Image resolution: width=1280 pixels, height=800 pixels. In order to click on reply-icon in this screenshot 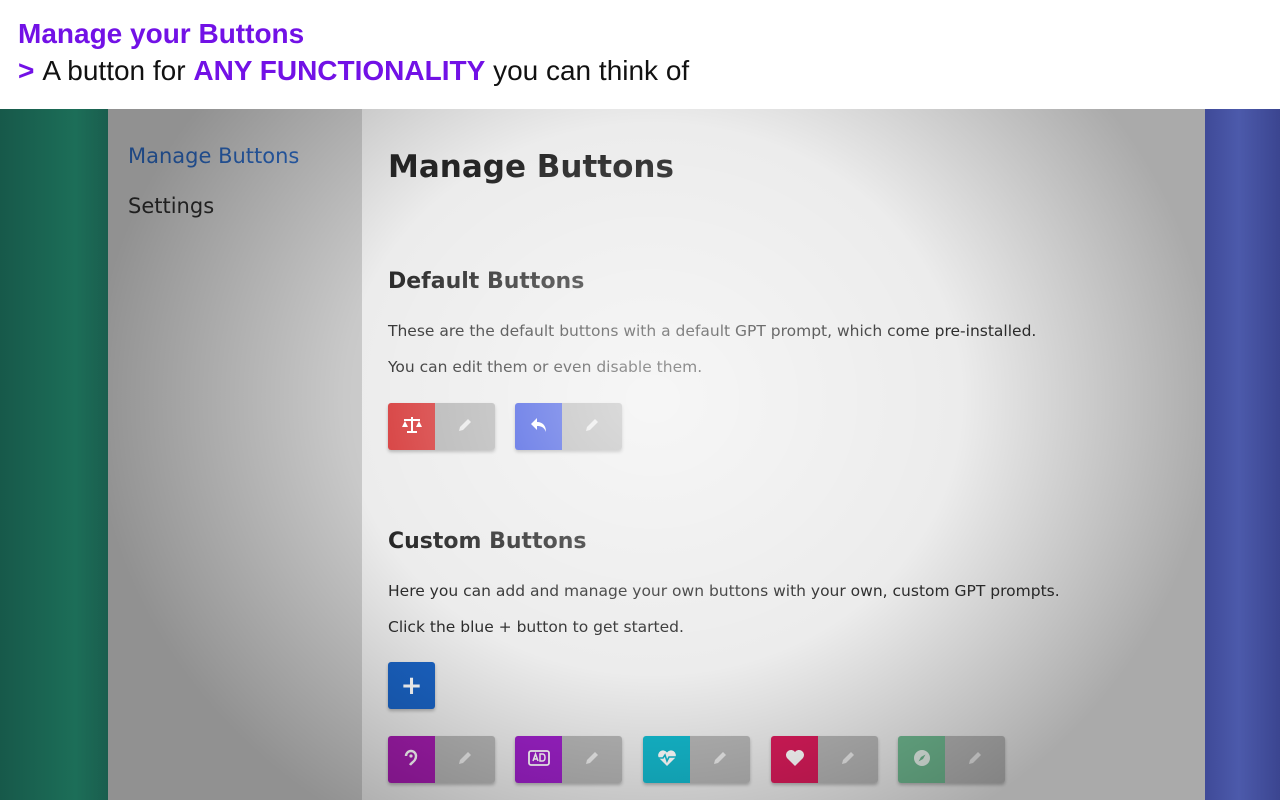, I will do `click(539, 427)`.